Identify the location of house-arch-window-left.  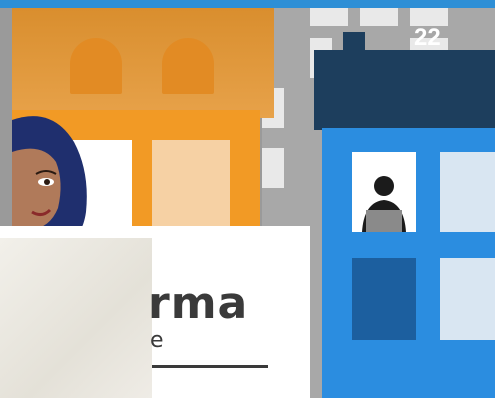
(96, 66).